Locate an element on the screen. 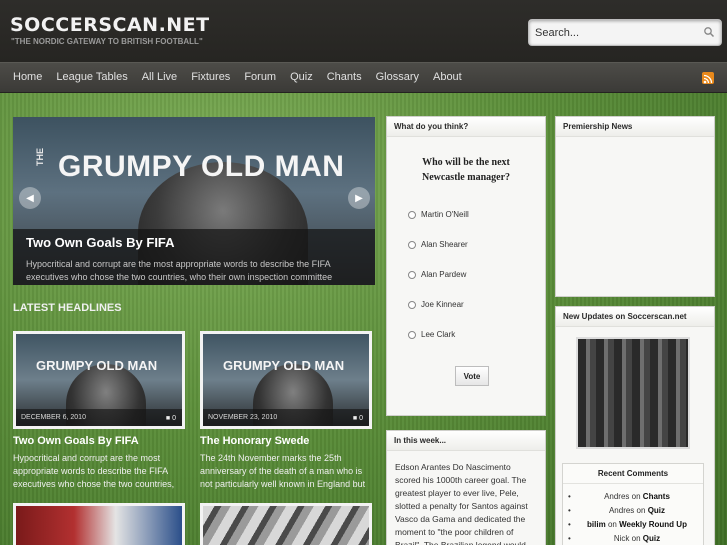  recent-comment-item: Andres on Quiz is located at coordinates (633, 511).